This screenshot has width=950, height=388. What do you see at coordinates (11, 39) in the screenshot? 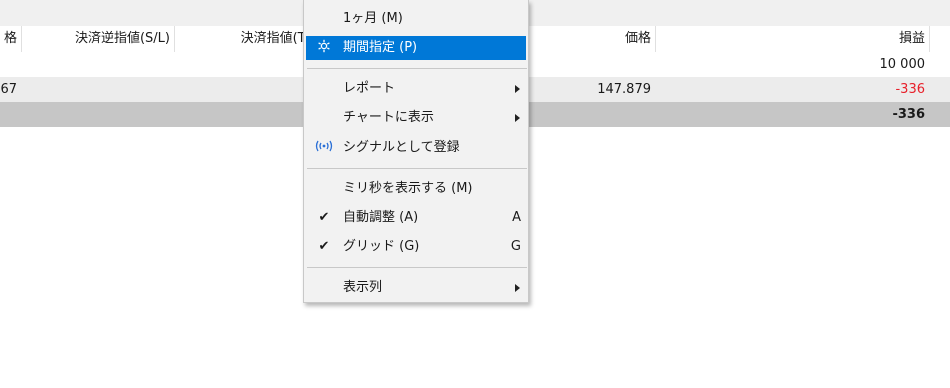
I see `column-header-price-truncated: 格` at bounding box center [11, 39].